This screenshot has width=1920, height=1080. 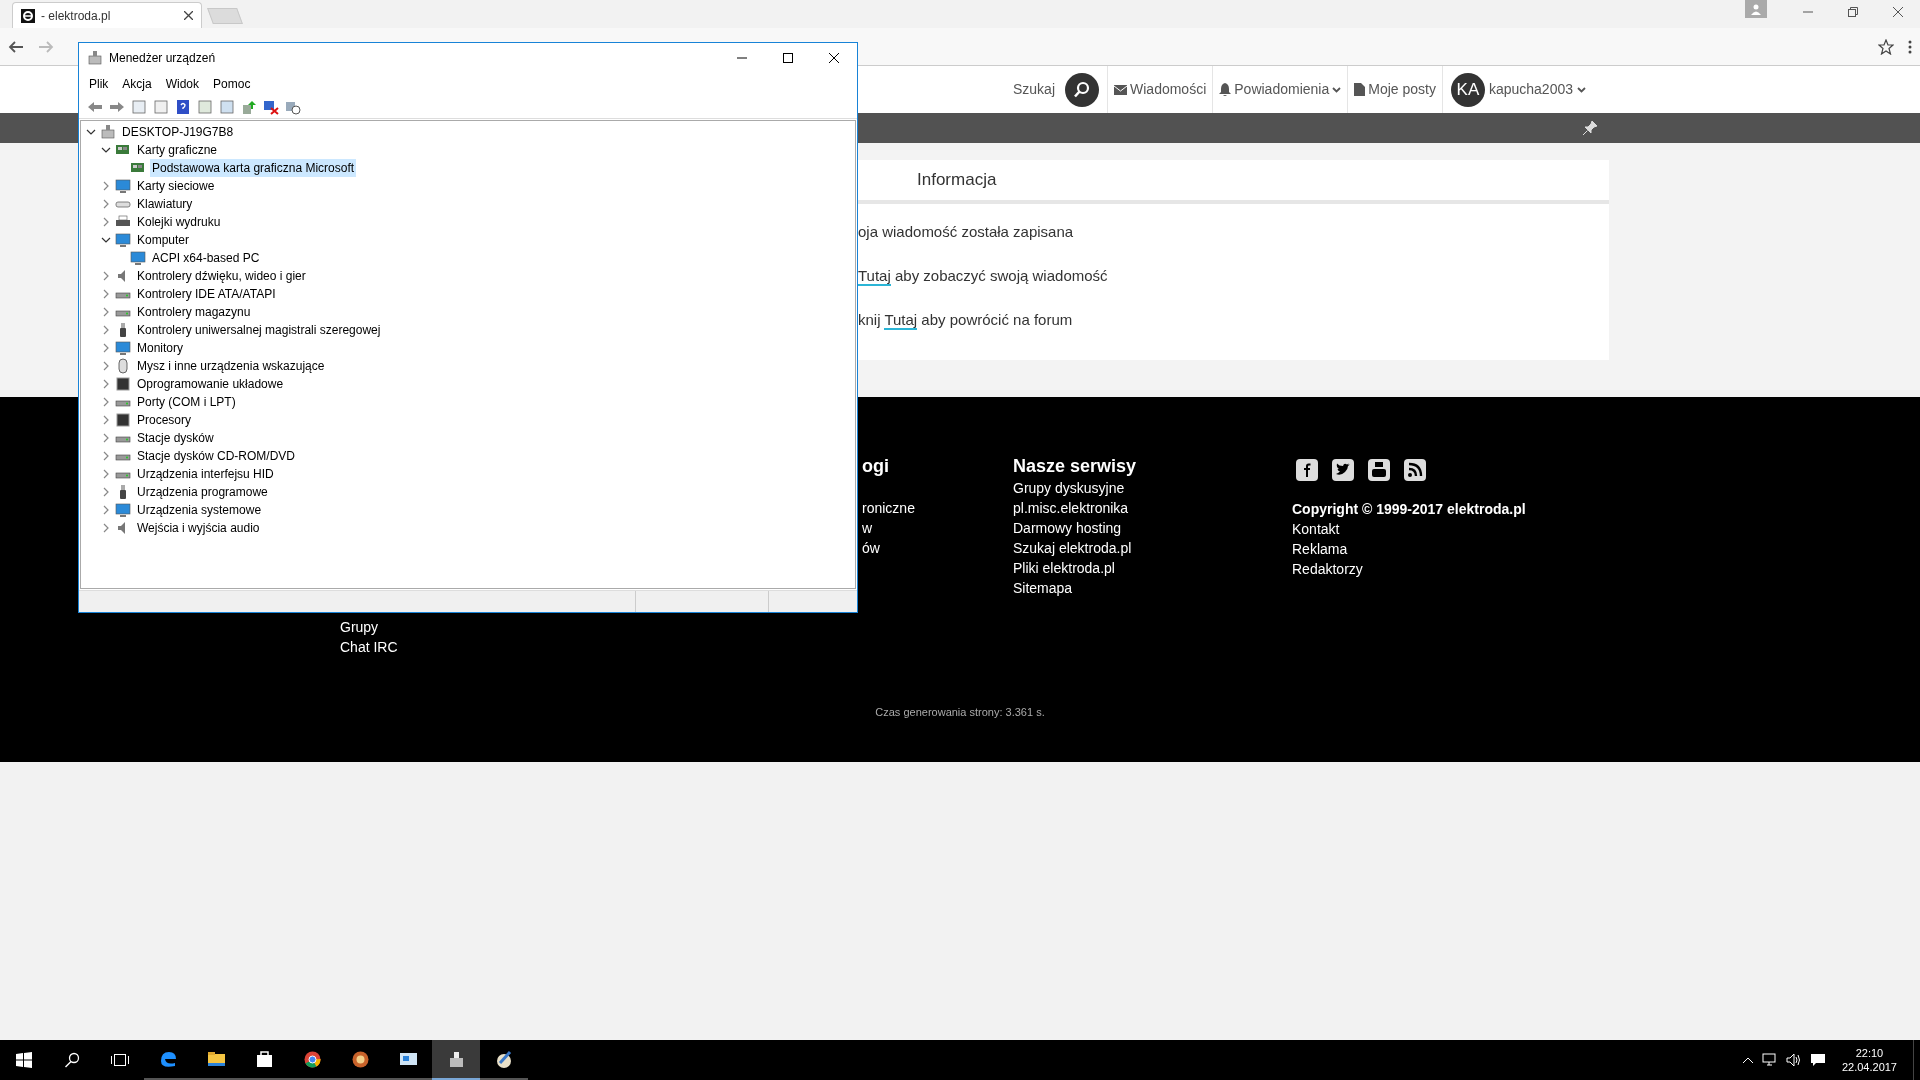 What do you see at coordinates (176, 186) in the screenshot?
I see `tree-item: Karty sieciowe` at bounding box center [176, 186].